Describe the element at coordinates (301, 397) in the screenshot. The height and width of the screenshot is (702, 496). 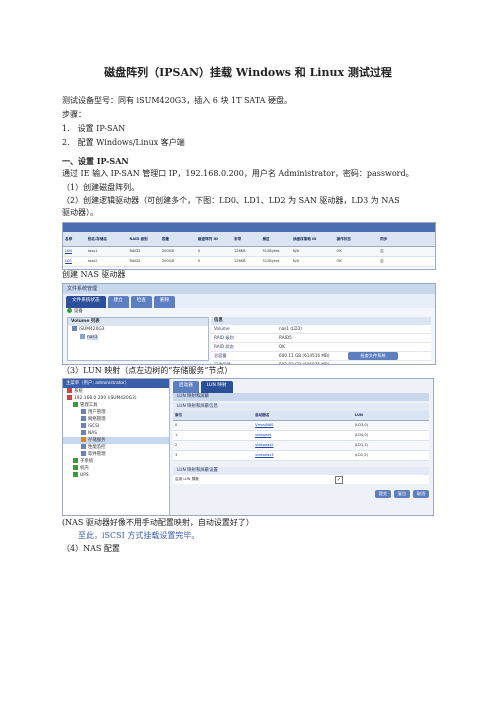
I see `panel-title: LUN 映射和屏蔽` at that location.